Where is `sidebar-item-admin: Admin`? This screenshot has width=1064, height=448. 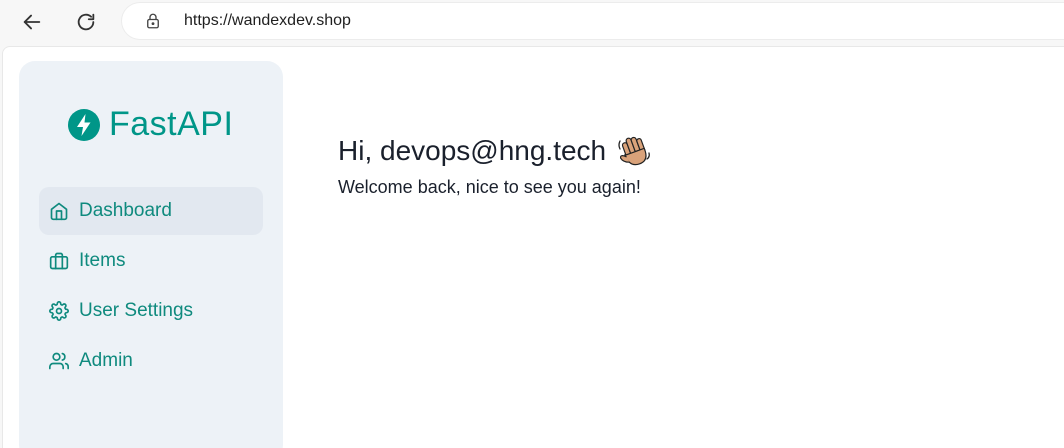 sidebar-item-admin: Admin is located at coordinates (151, 361).